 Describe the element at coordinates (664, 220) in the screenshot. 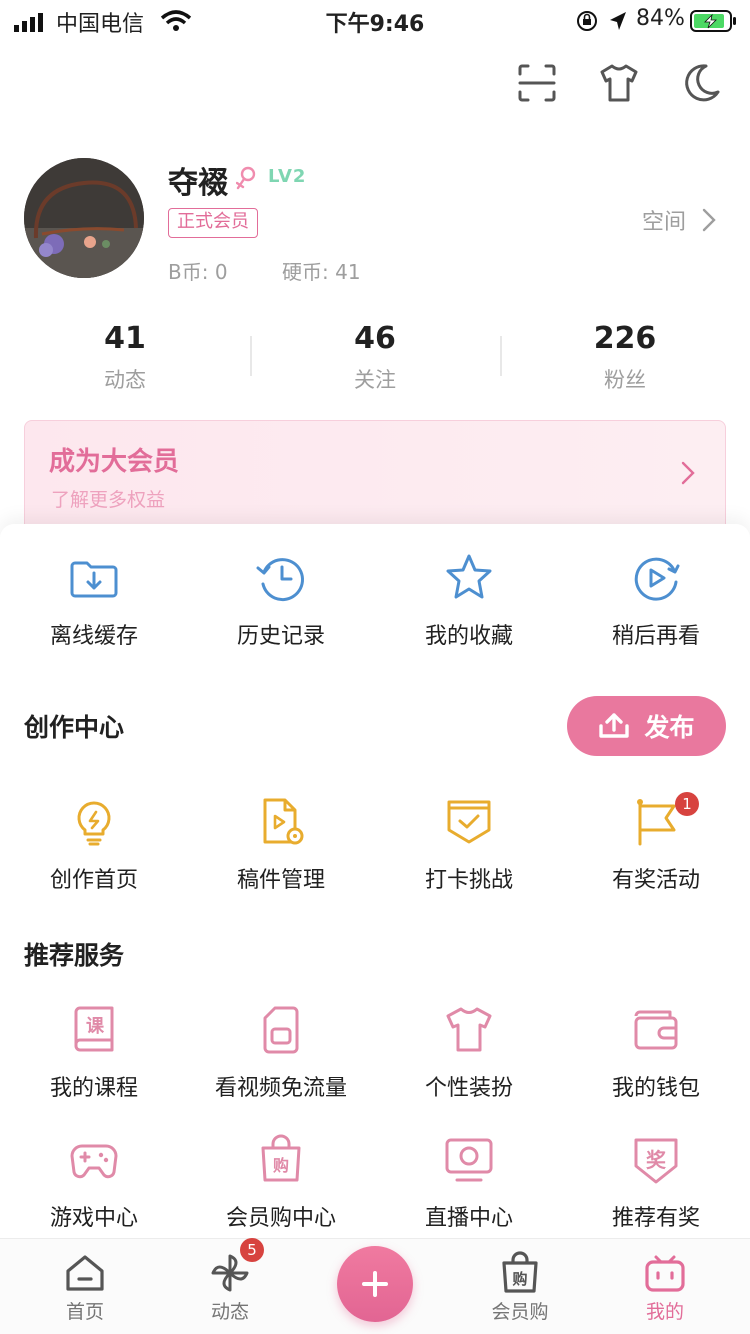

I see `space-link: 空间` at that location.